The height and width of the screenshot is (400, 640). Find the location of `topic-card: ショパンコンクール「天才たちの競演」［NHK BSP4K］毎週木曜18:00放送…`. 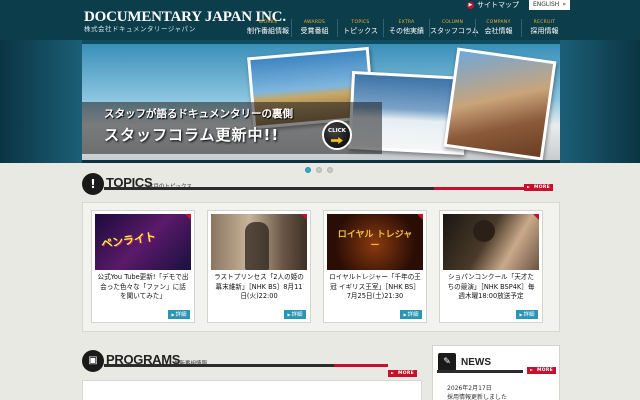

topic-card: ショパンコンクール「天才たちの競演」［NHK BSP4K］毎週木曜18:00放送… is located at coordinates (491, 266).